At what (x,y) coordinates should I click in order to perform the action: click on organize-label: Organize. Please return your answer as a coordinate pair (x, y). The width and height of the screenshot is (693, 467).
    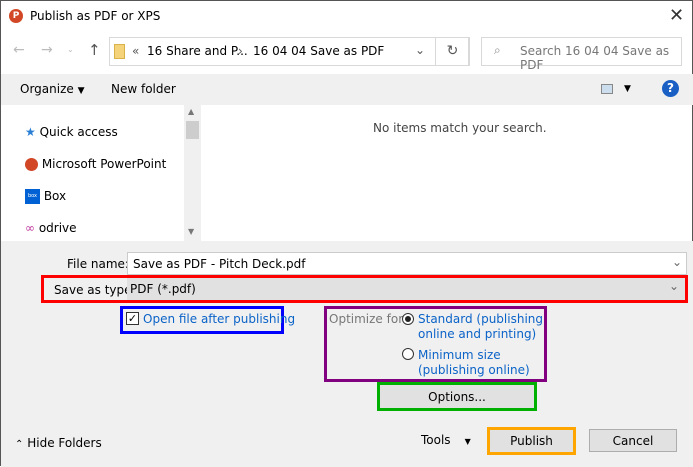
    Looking at the image, I should click on (47, 89).